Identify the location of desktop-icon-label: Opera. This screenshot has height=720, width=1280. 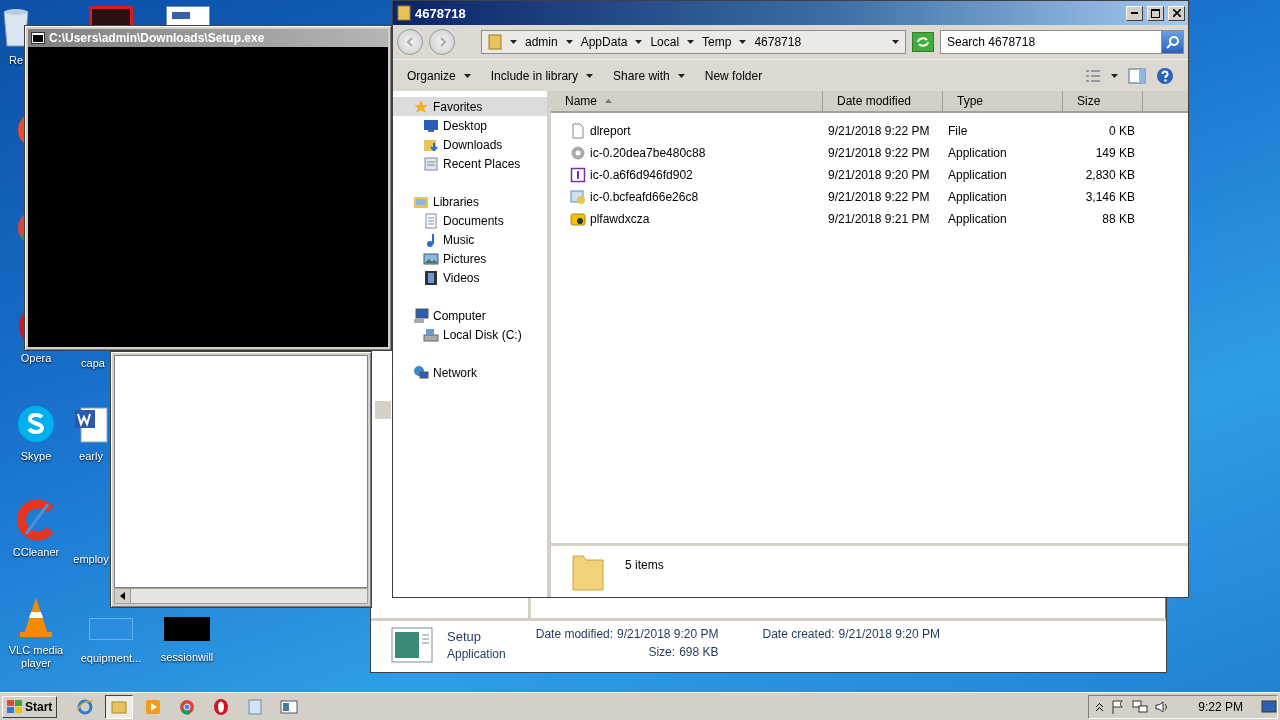
(36, 358).